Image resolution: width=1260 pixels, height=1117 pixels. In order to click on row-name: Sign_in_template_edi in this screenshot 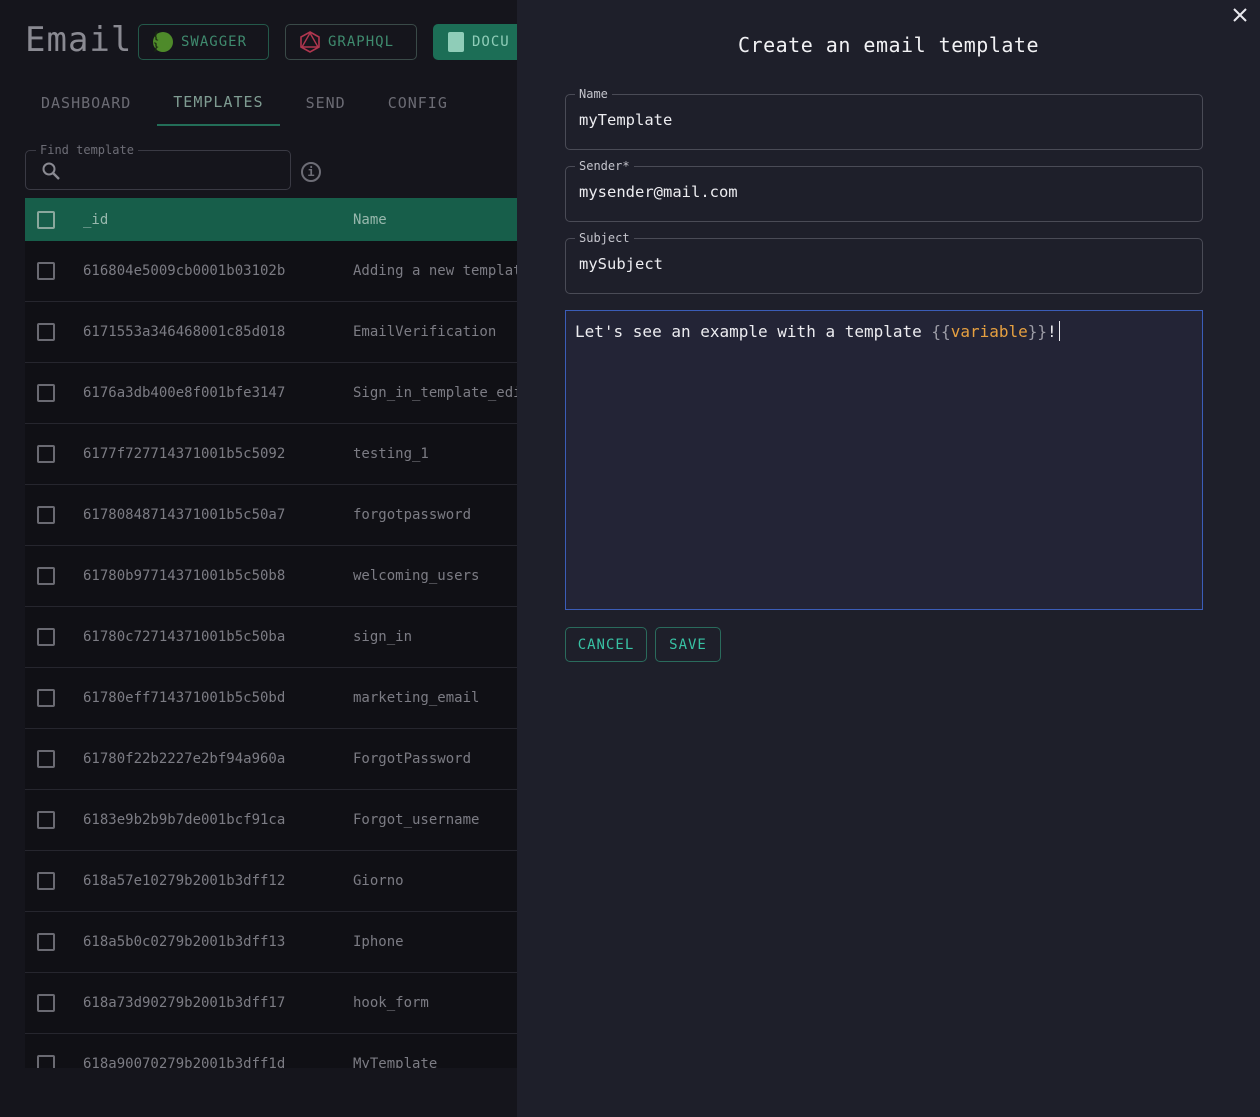, I will do `click(435, 393)`.